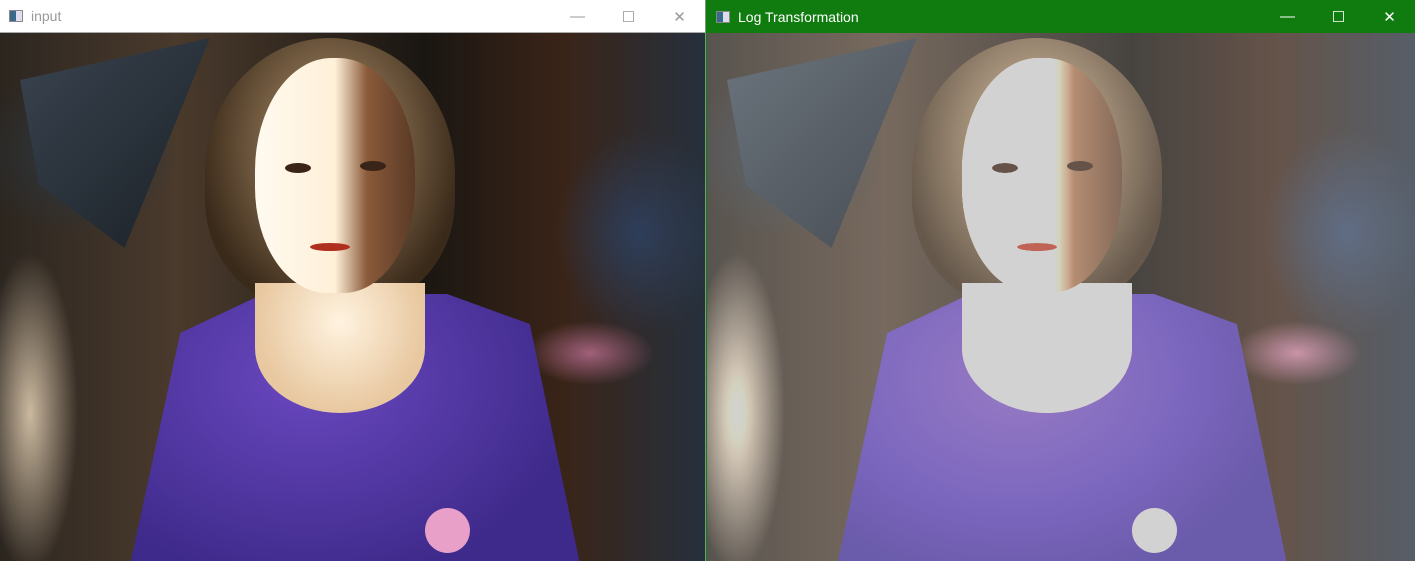 The width and height of the screenshot is (1415, 561). What do you see at coordinates (1061, 16) in the screenshot?
I see `title-bar: Log Transformation — ☐ ✕` at bounding box center [1061, 16].